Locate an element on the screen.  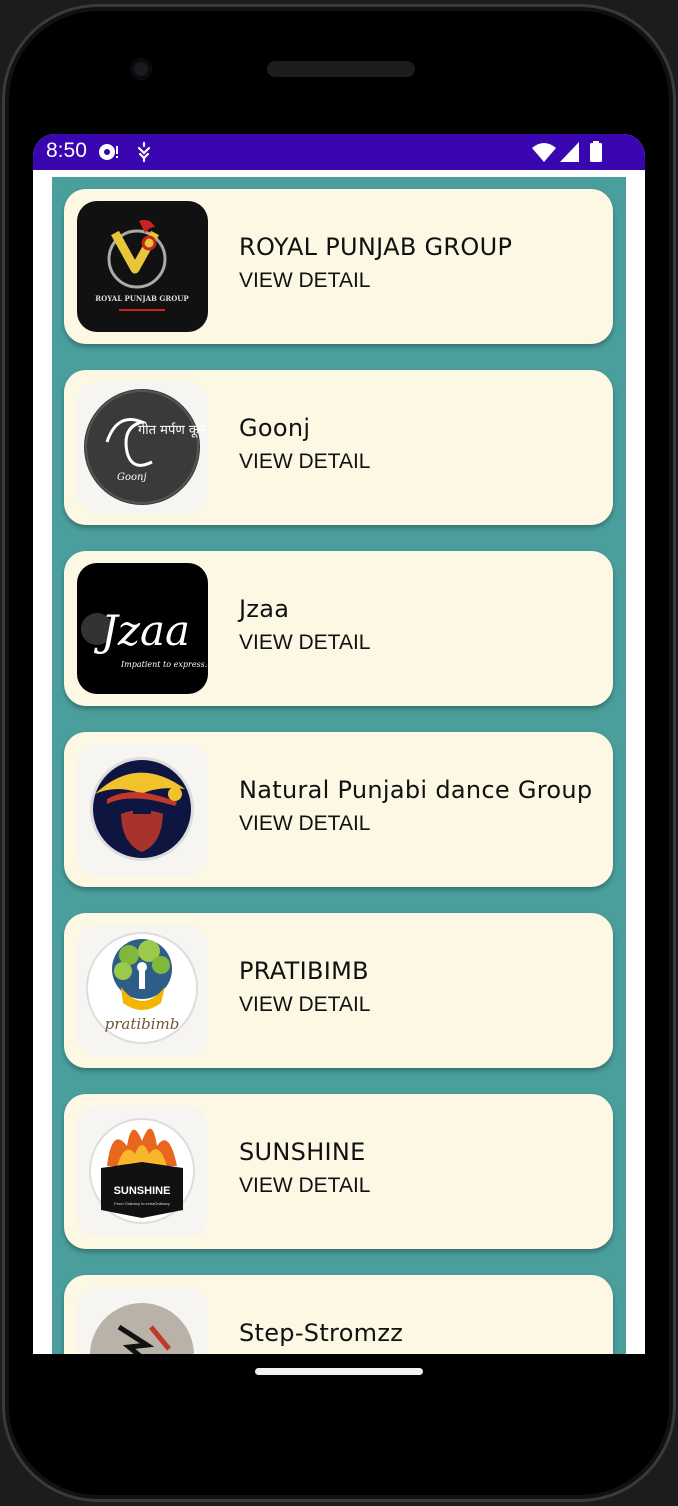
group-title: ROYAL PUNJAB GROUP is located at coordinates (376, 247).